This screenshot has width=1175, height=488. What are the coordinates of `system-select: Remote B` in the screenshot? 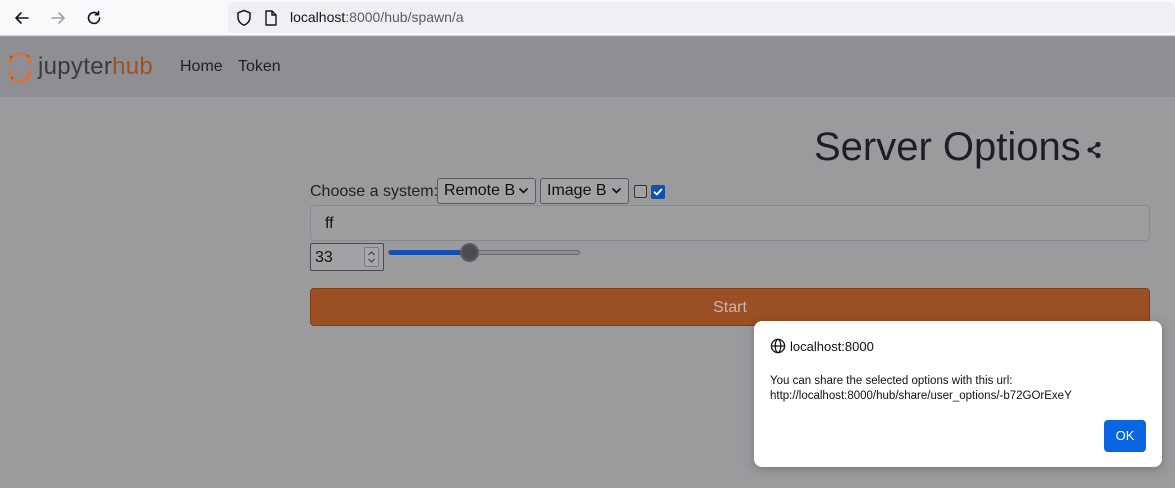 It's located at (486, 191).